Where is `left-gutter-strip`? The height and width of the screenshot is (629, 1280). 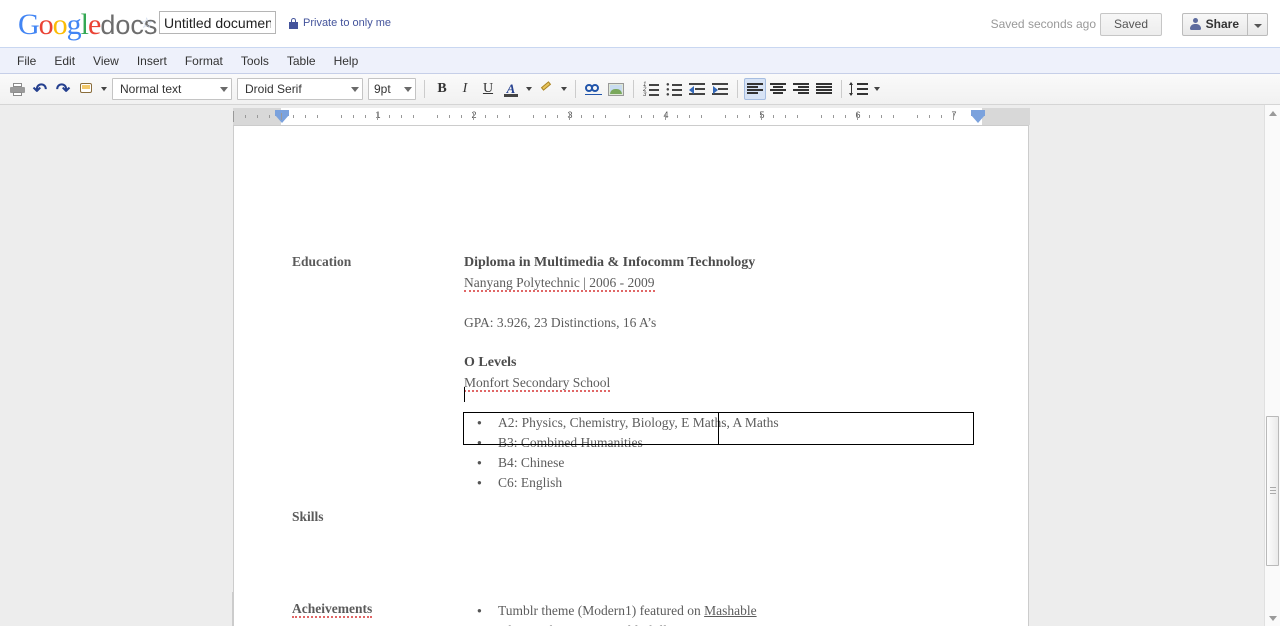 left-gutter-strip is located at coordinates (116, 609).